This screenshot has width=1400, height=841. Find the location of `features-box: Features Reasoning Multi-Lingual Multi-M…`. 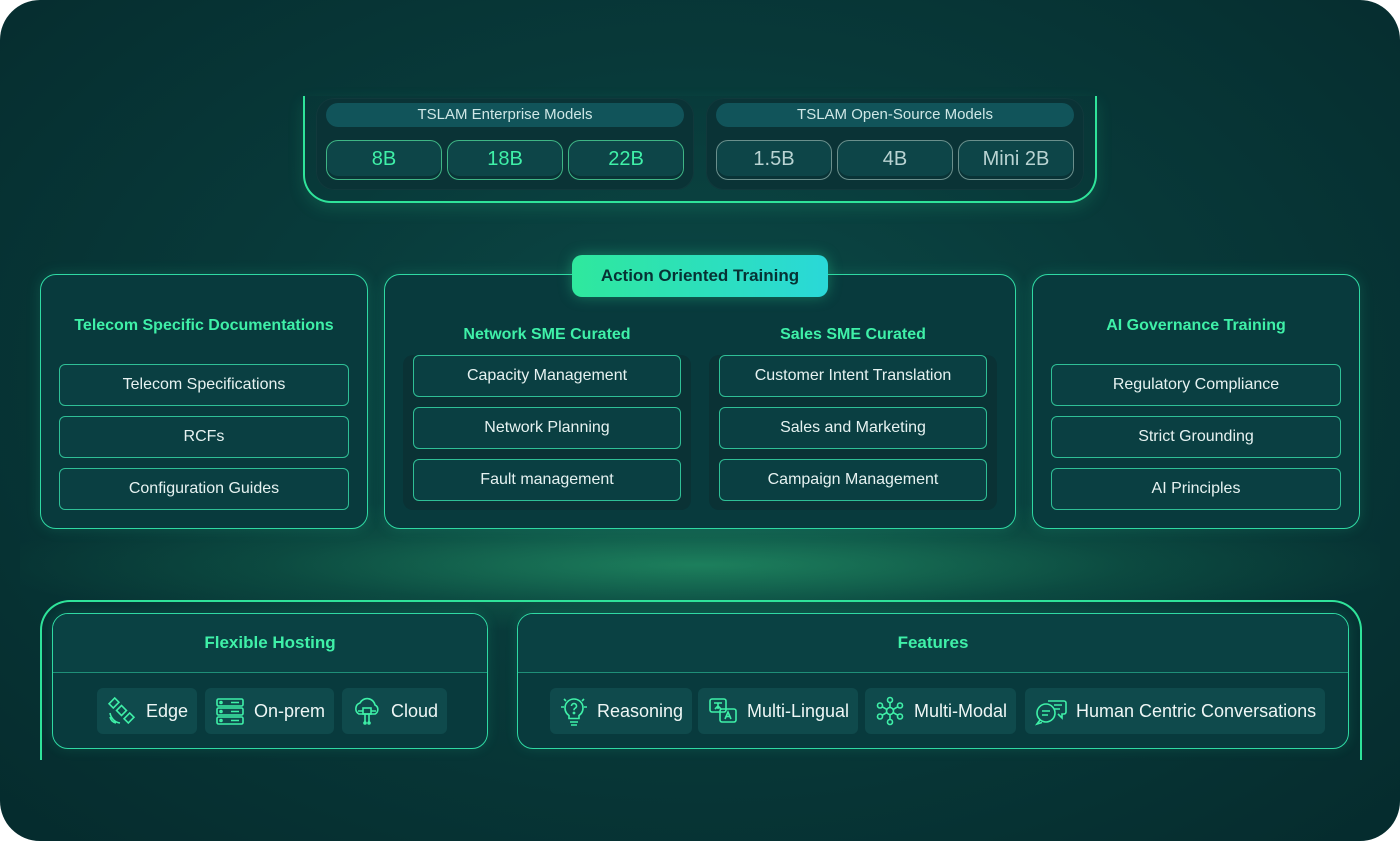

features-box: Features Reasoning Multi-Lingual Multi-M… is located at coordinates (933, 681).